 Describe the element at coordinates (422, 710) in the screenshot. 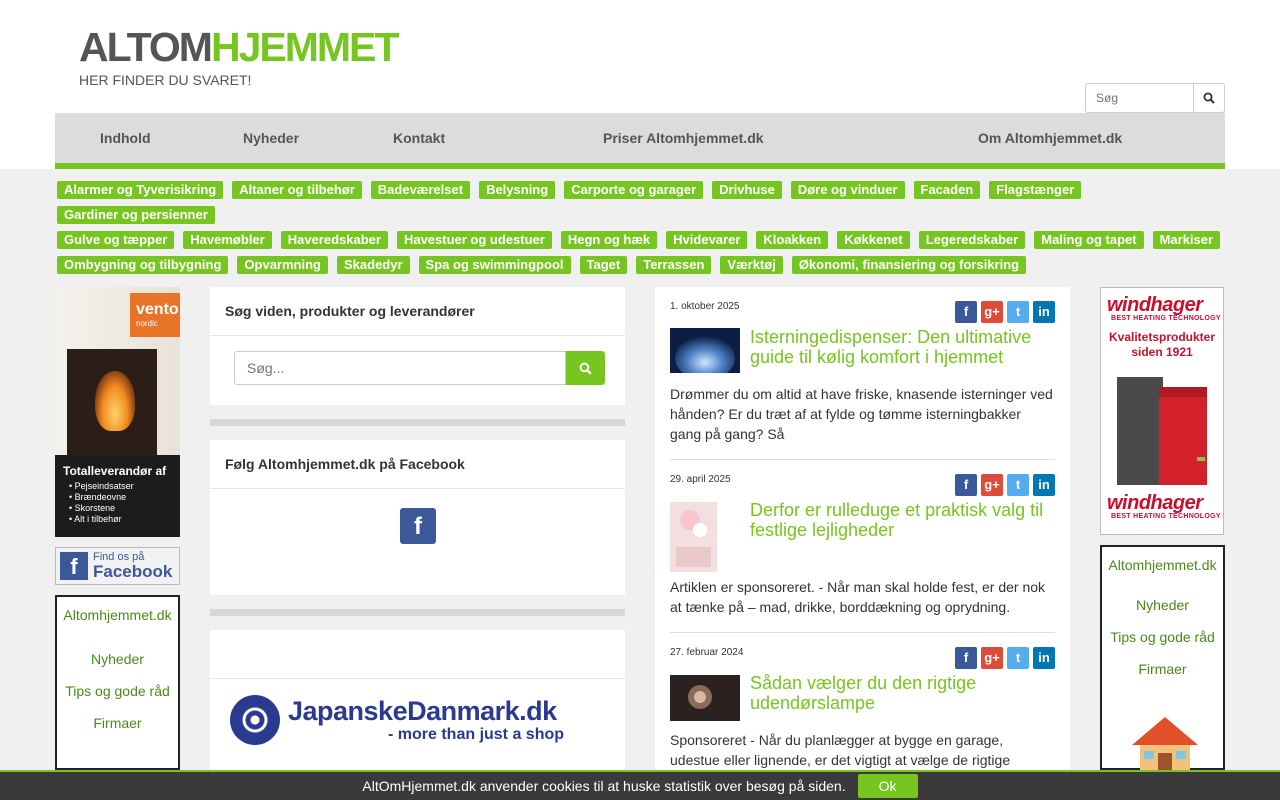

I see `japan-ad-name: JapanskeDanmark.dk` at that location.